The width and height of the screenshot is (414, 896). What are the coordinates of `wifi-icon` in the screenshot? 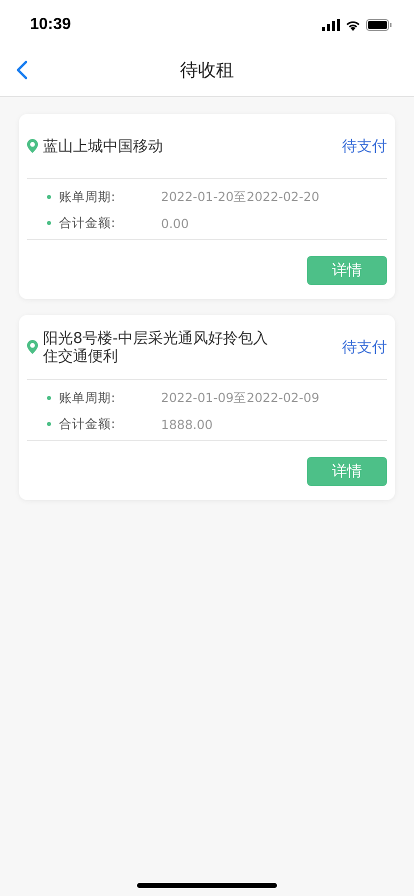 It's located at (353, 25).